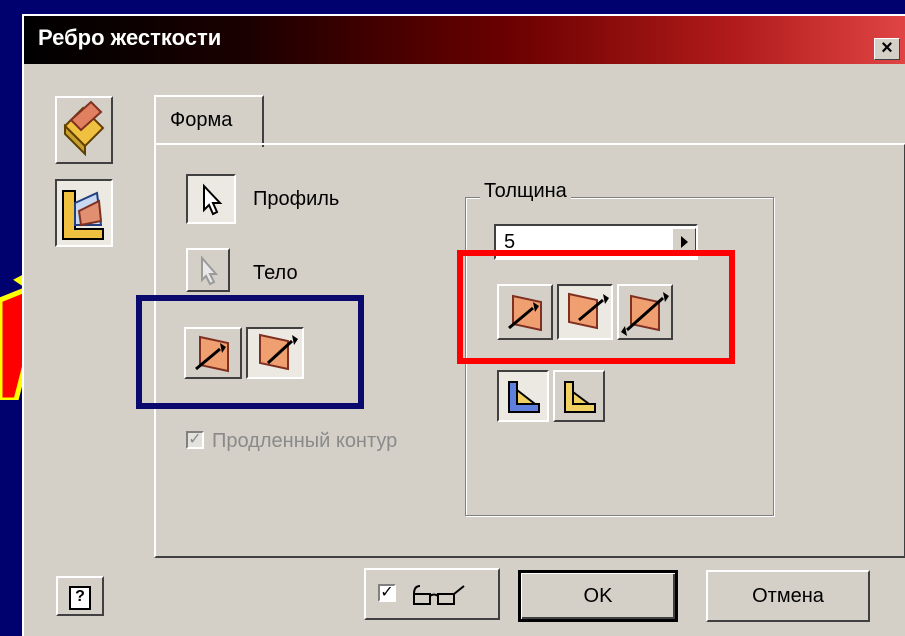  I want to click on ok-label: OK, so click(598, 596).